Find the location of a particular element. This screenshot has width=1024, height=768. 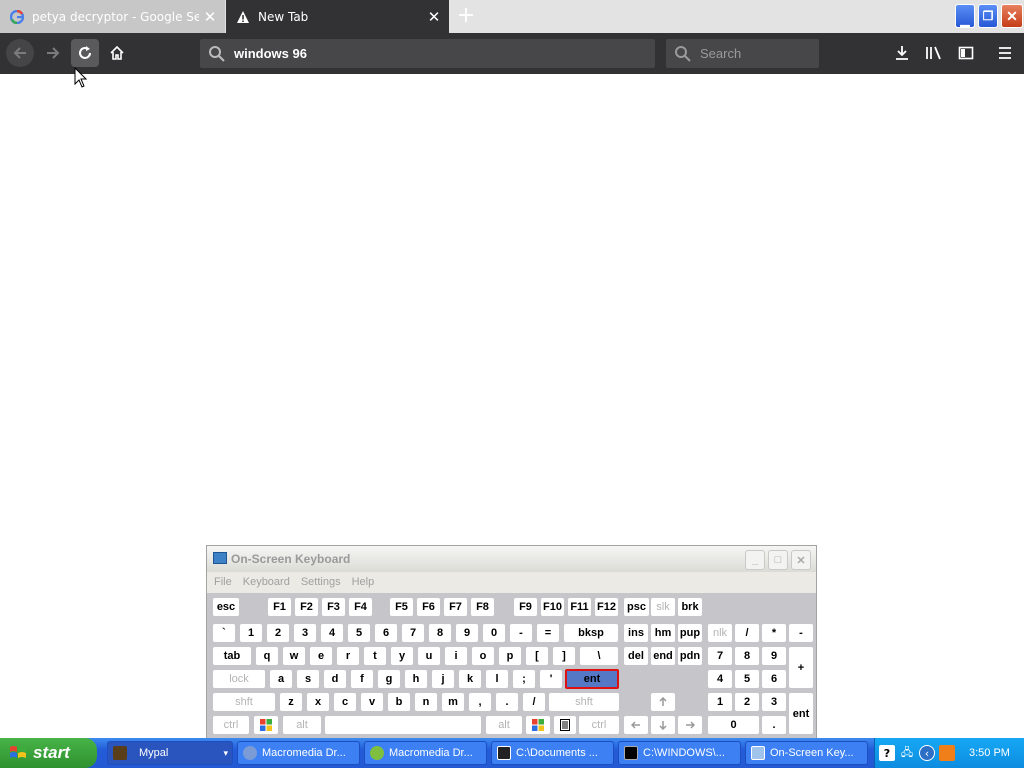

help-icon: ? is located at coordinates (887, 753).